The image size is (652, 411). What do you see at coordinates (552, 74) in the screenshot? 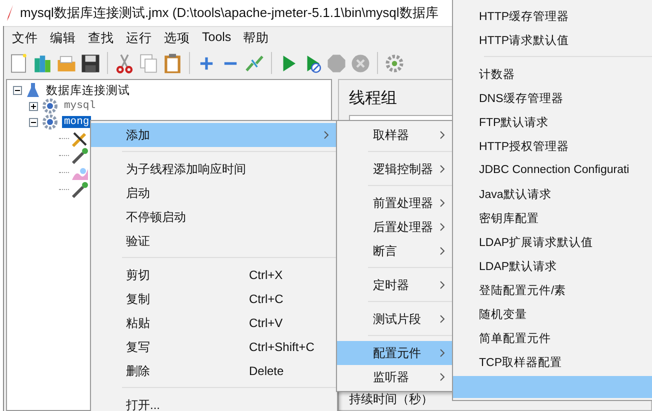
I see `menu-item: 计数器` at bounding box center [552, 74].